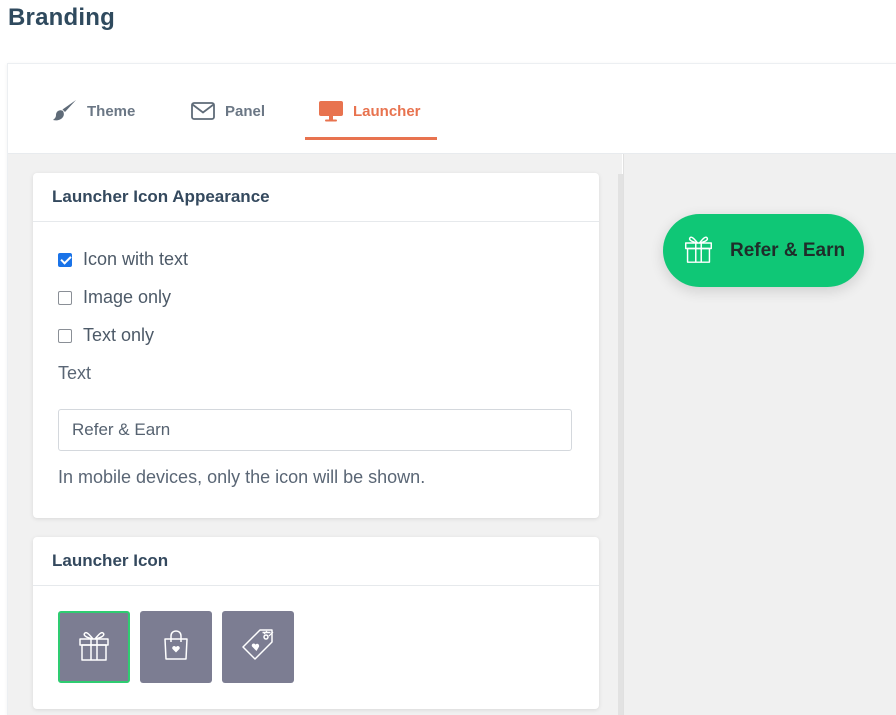 This screenshot has height=715, width=896. I want to click on icon-option-shopping-bag, so click(176, 647).